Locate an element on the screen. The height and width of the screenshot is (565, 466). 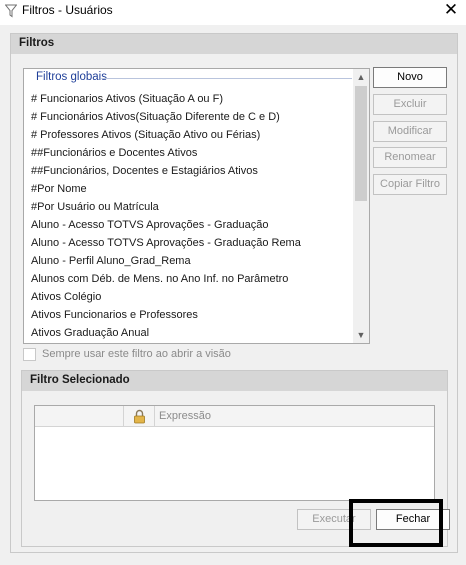
list-item: ##Funcionários e Docentes Ativos is located at coordinates (193, 153).